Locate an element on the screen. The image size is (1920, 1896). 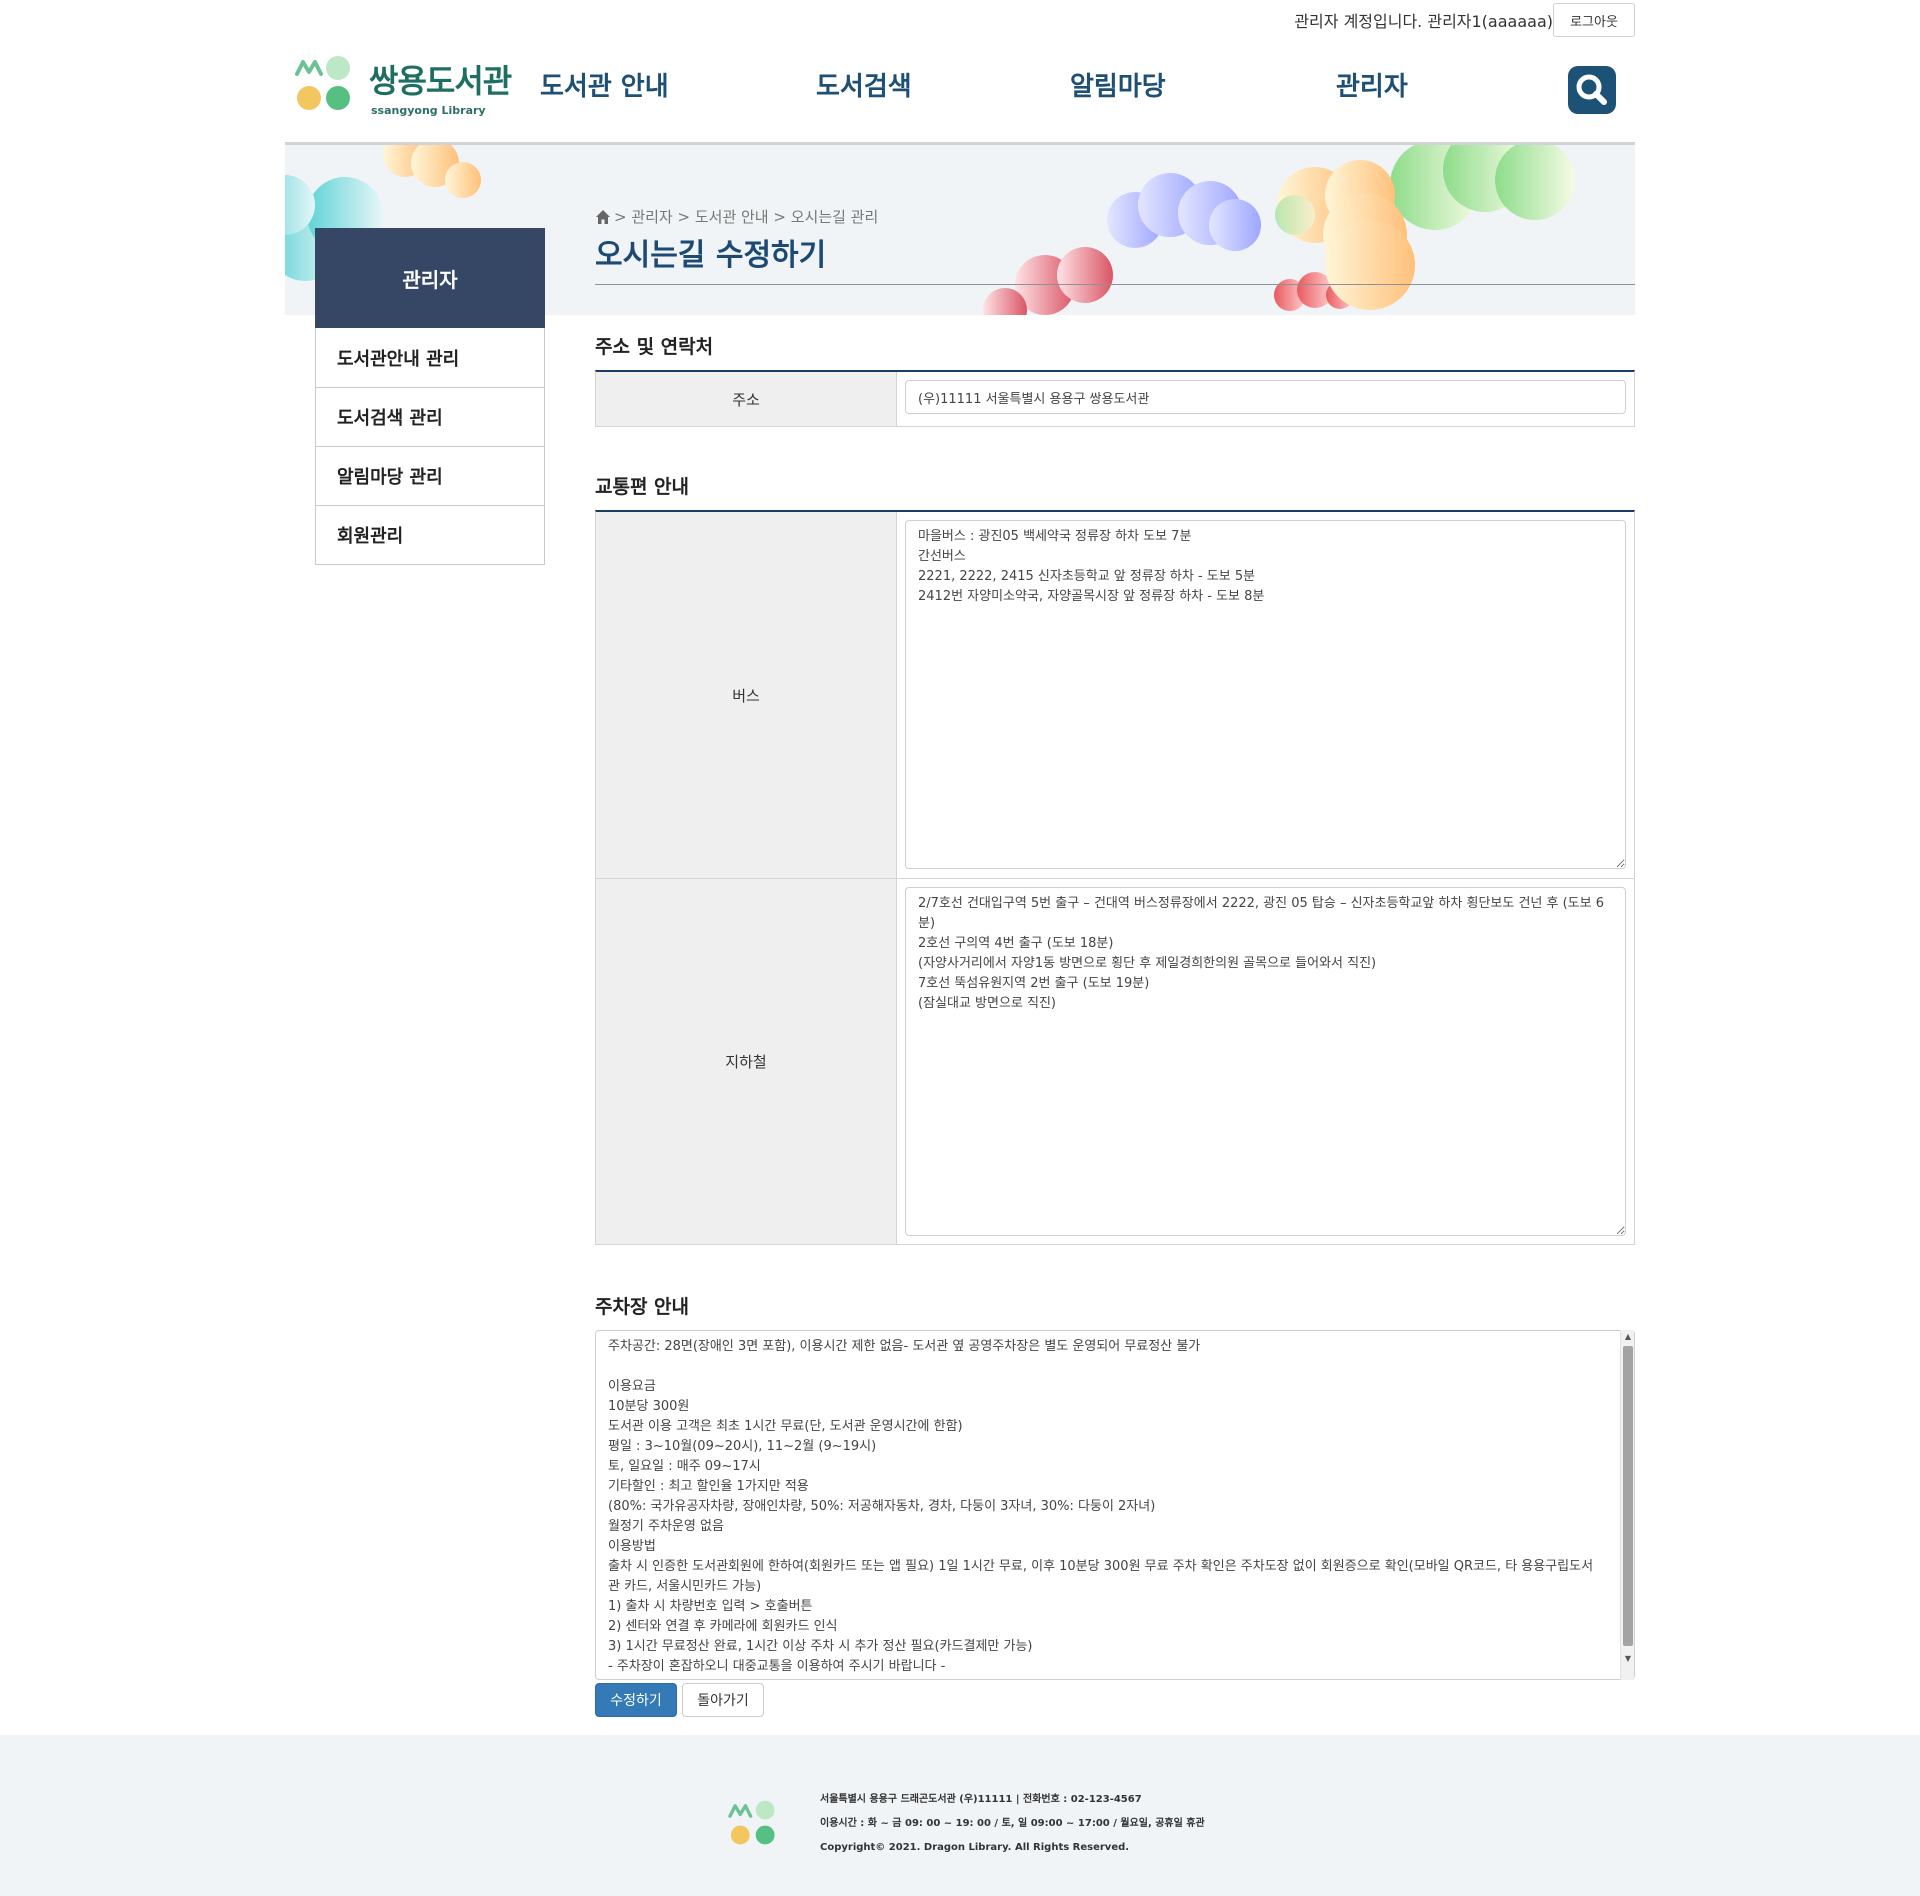
submit-button: 수정하기 is located at coordinates (636, 1700).